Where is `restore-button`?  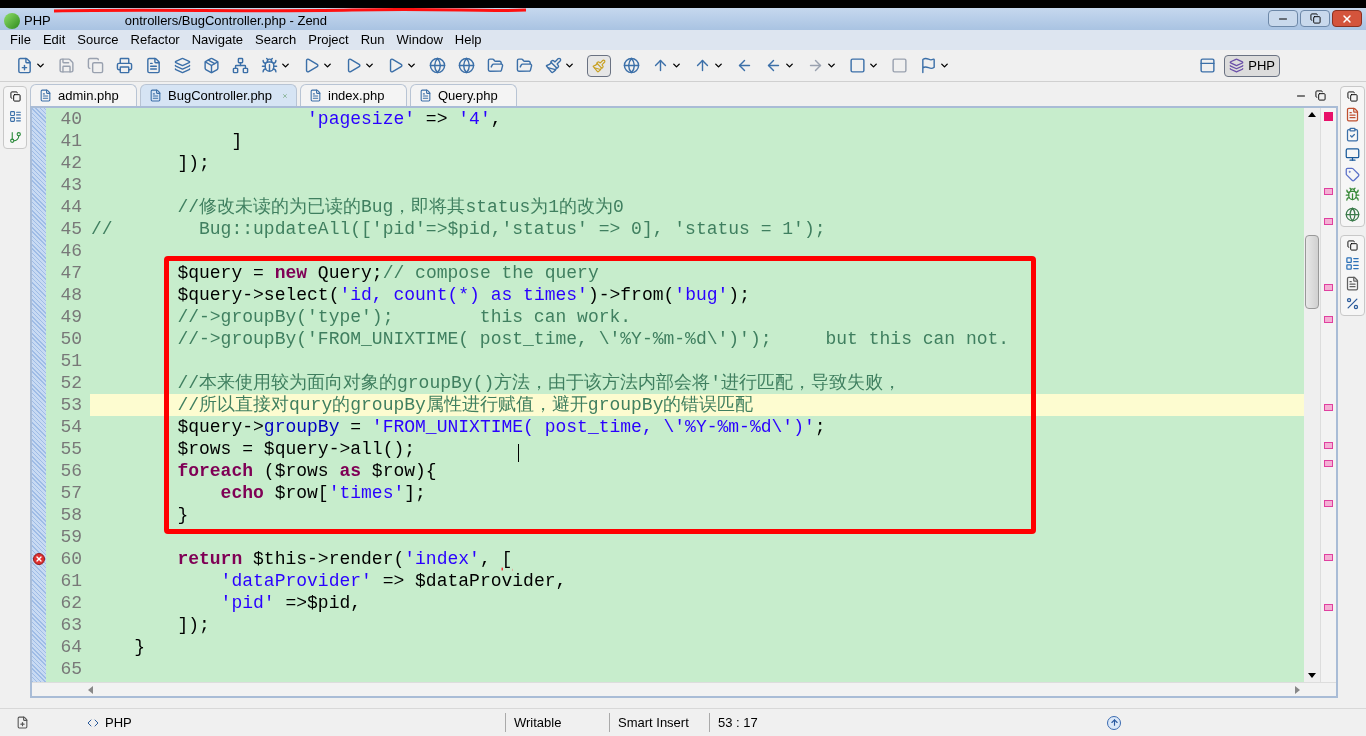 restore-button is located at coordinates (1315, 18).